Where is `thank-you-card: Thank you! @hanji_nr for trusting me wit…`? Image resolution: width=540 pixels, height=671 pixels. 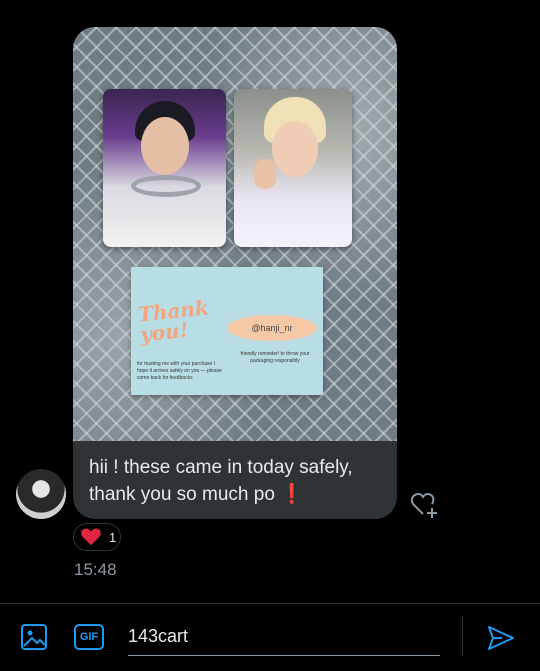 thank-you-card: Thank you! @hanji_nr for trusting me wit… is located at coordinates (227, 331).